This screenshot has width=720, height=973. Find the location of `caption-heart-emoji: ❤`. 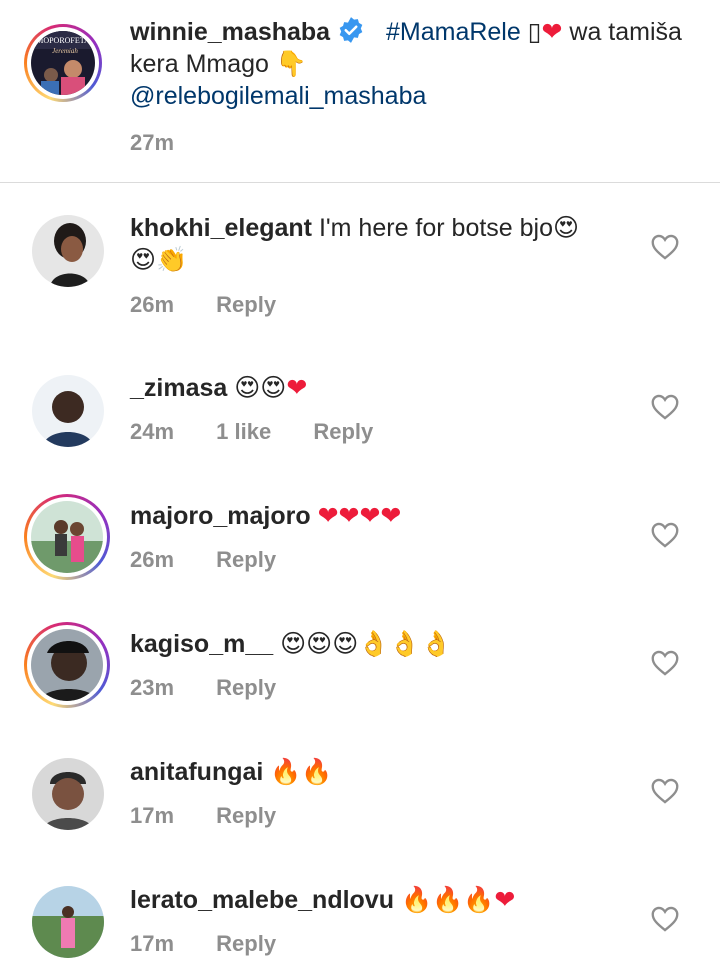

caption-heart-emoji: ❤ is located at coordinates (552, 31).